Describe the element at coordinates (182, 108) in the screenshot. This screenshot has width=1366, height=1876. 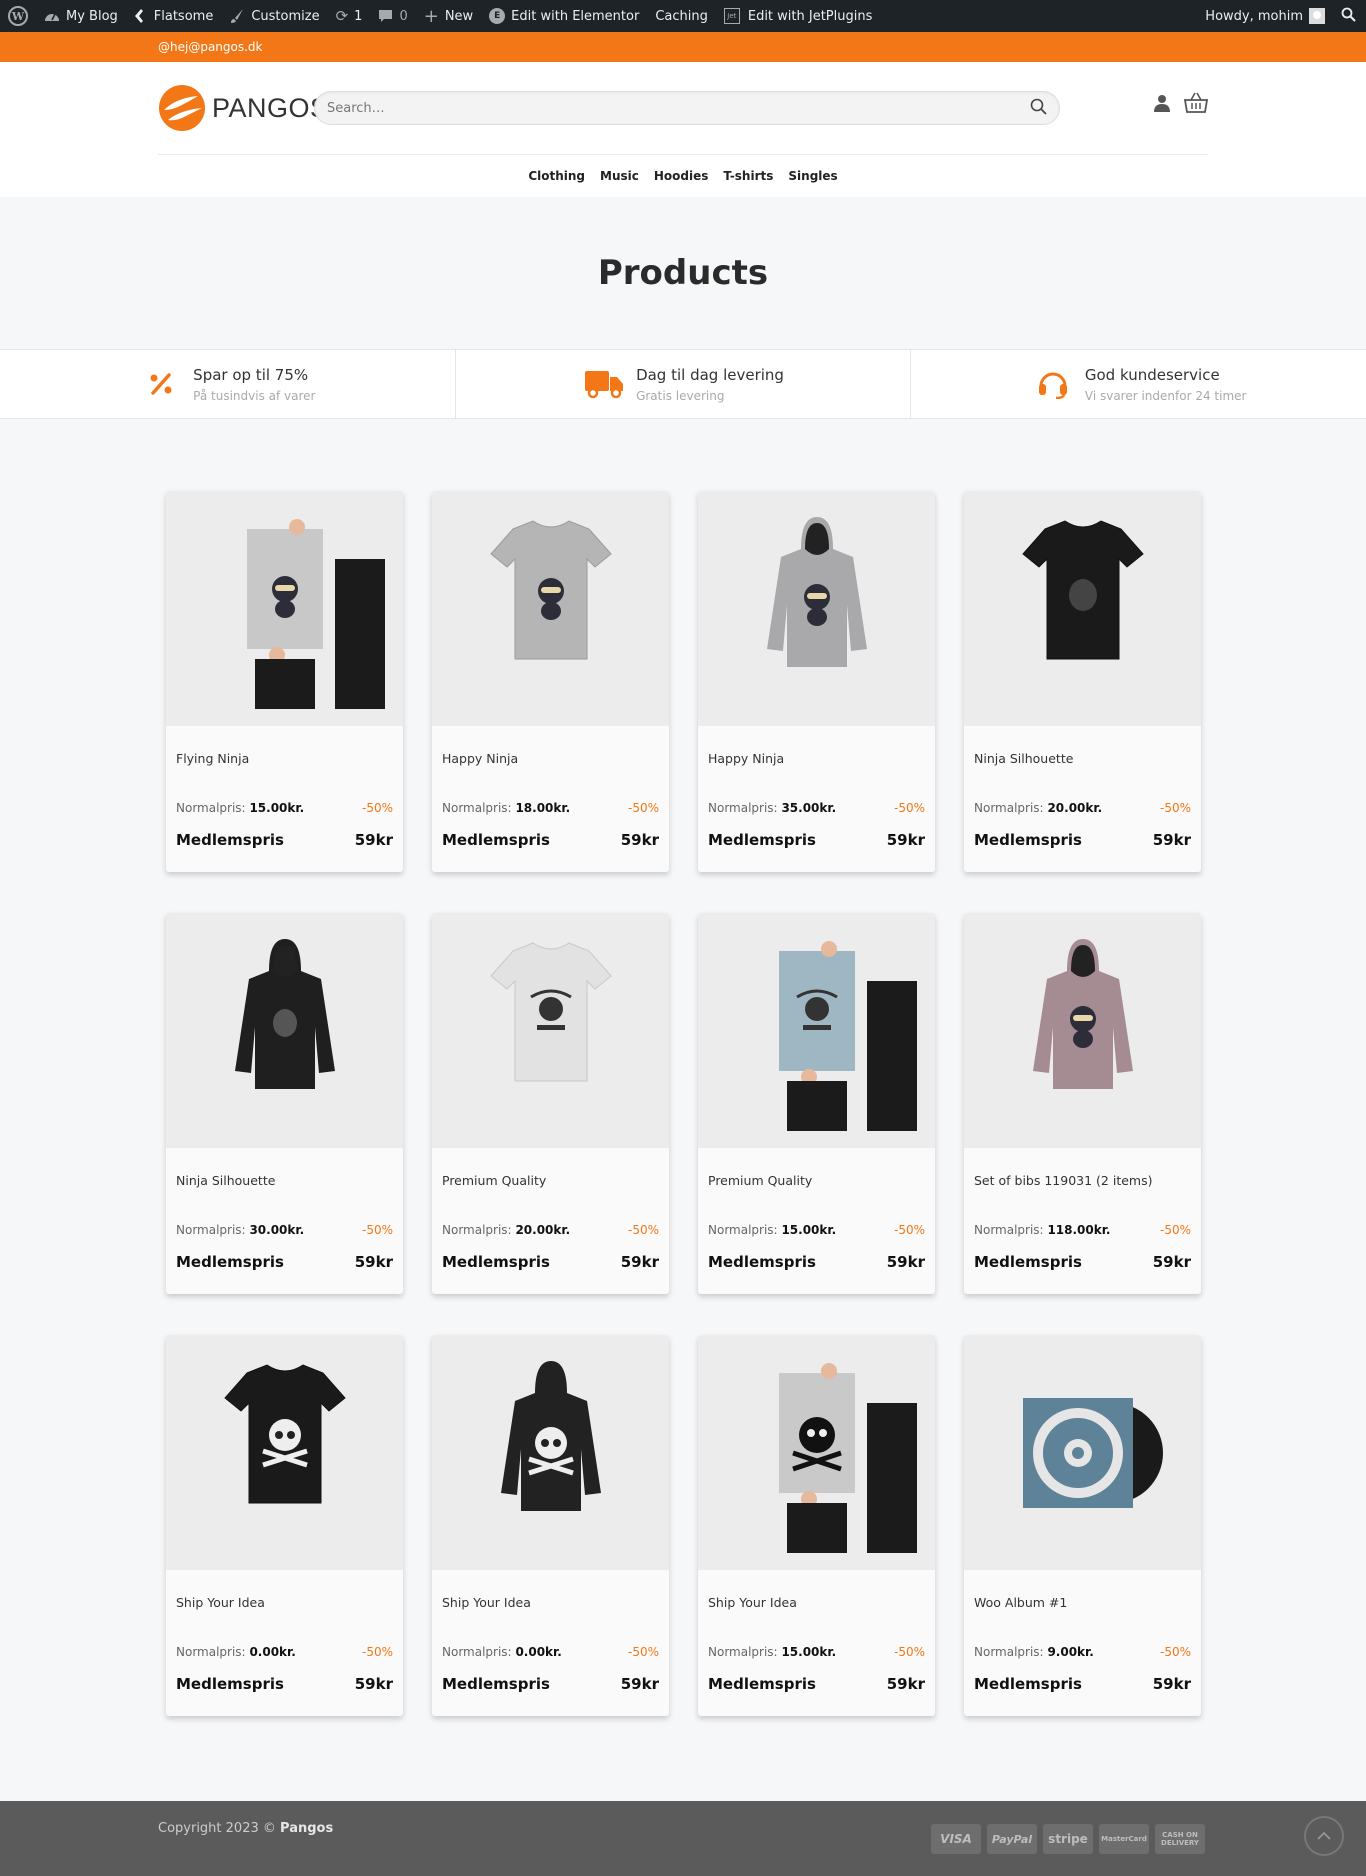
I see `pangos-logo-icon` at that location.